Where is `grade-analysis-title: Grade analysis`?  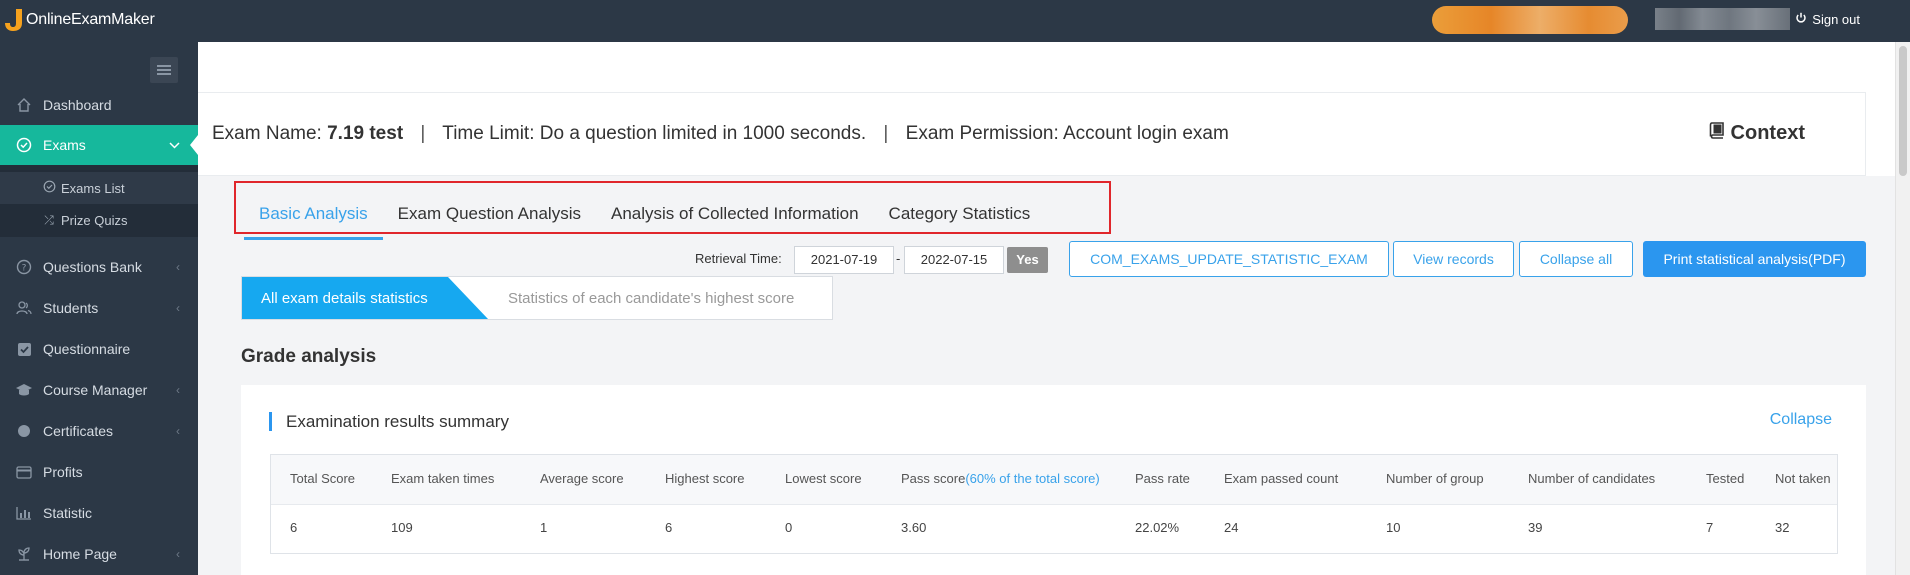 grade-analysis-title: Grade analysis is located at coordinates (309, 356).